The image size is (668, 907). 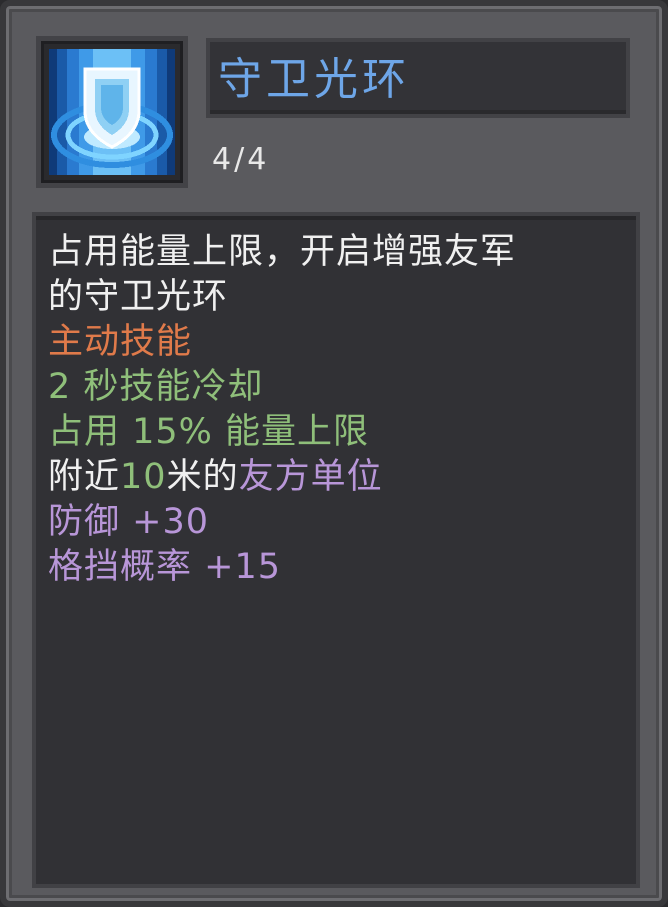 What do you see at coordinates (241, 159) in the screenshot?
I see `skill-level: 4/4` at bounding box center [241, 159].